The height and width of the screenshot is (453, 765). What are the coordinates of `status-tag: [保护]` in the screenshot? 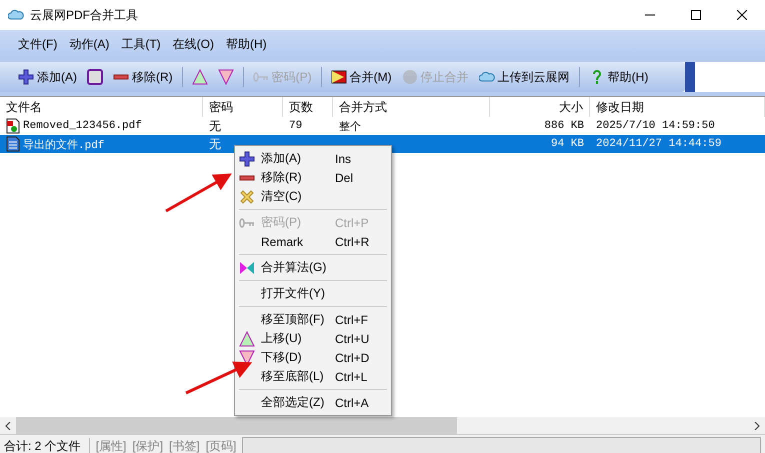 It's located at (148, 445).